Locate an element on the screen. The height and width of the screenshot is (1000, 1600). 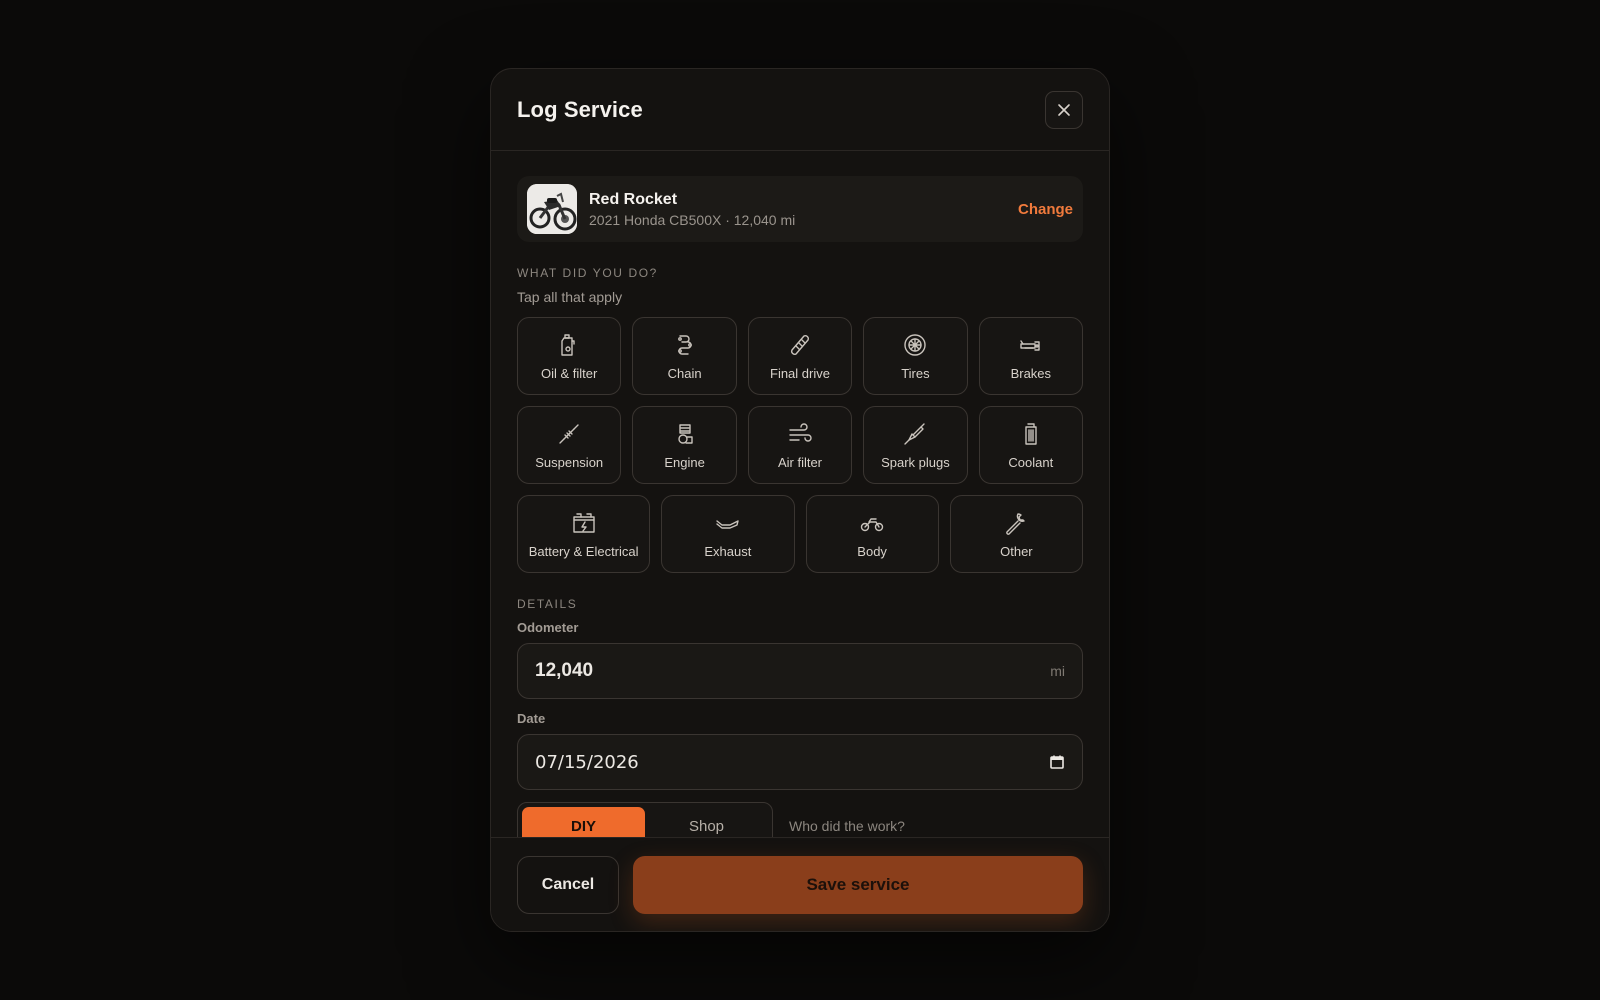
service-type-row-3: Battery & Electrical Exhaust Body Other is located at coordinates (800, 534).